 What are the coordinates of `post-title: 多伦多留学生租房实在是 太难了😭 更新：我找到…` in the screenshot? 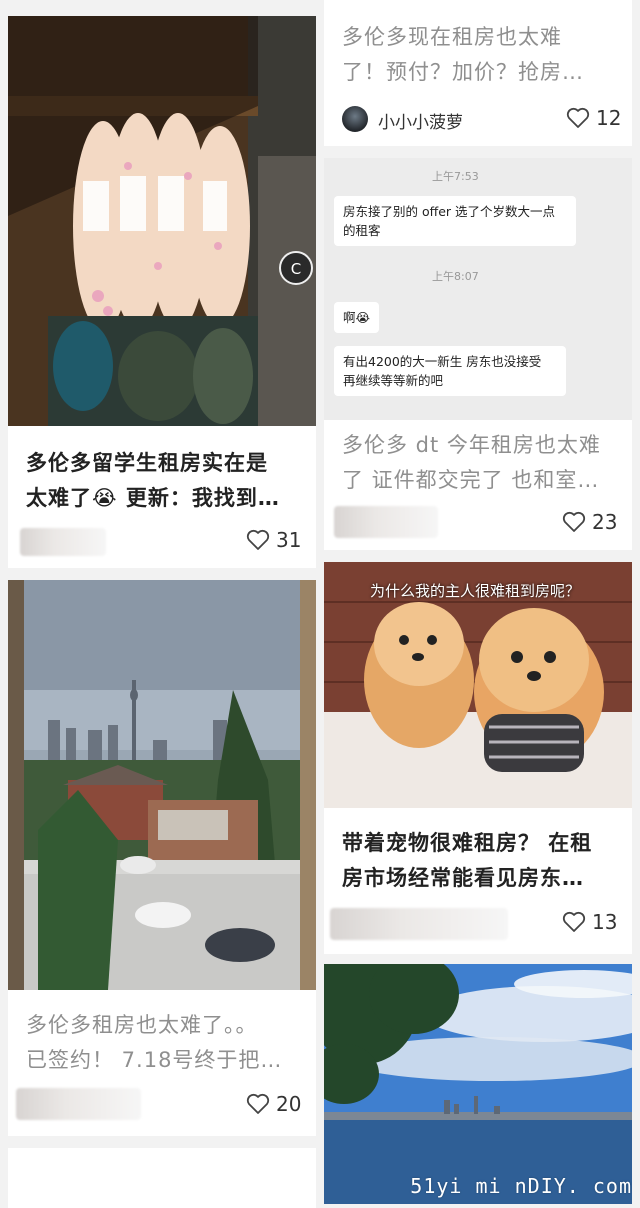 It's located at (153, 480).